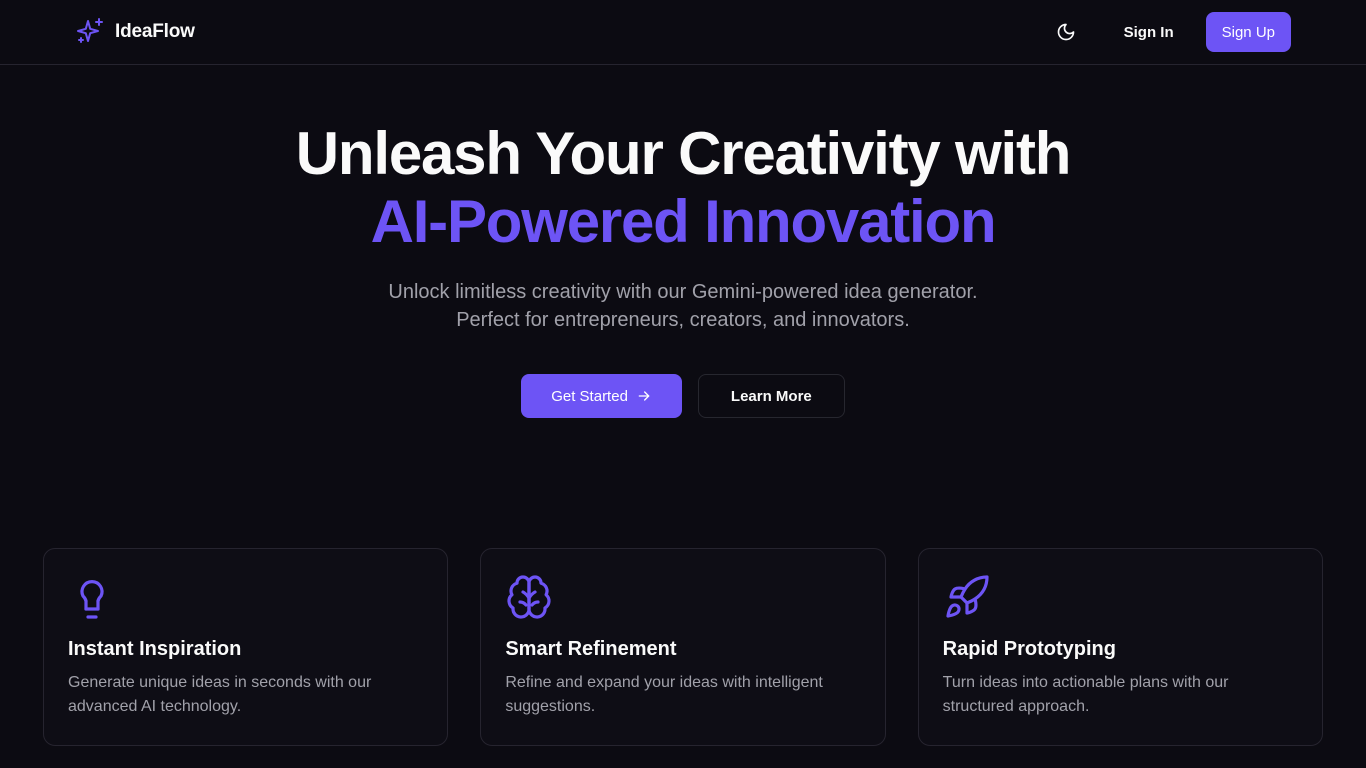 This screenshot has height=768, width=1366. Describe the element at coordinates (90, 30) in the screenshot. I see `sparkles-icon` at that location.